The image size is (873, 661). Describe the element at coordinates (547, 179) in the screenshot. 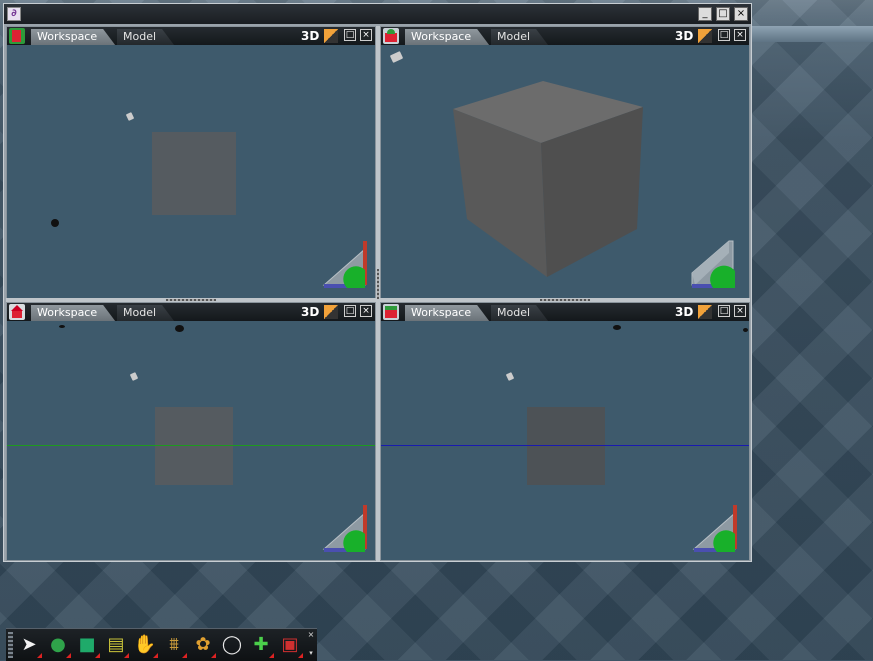

I see `cube-perspective-view` at that location.